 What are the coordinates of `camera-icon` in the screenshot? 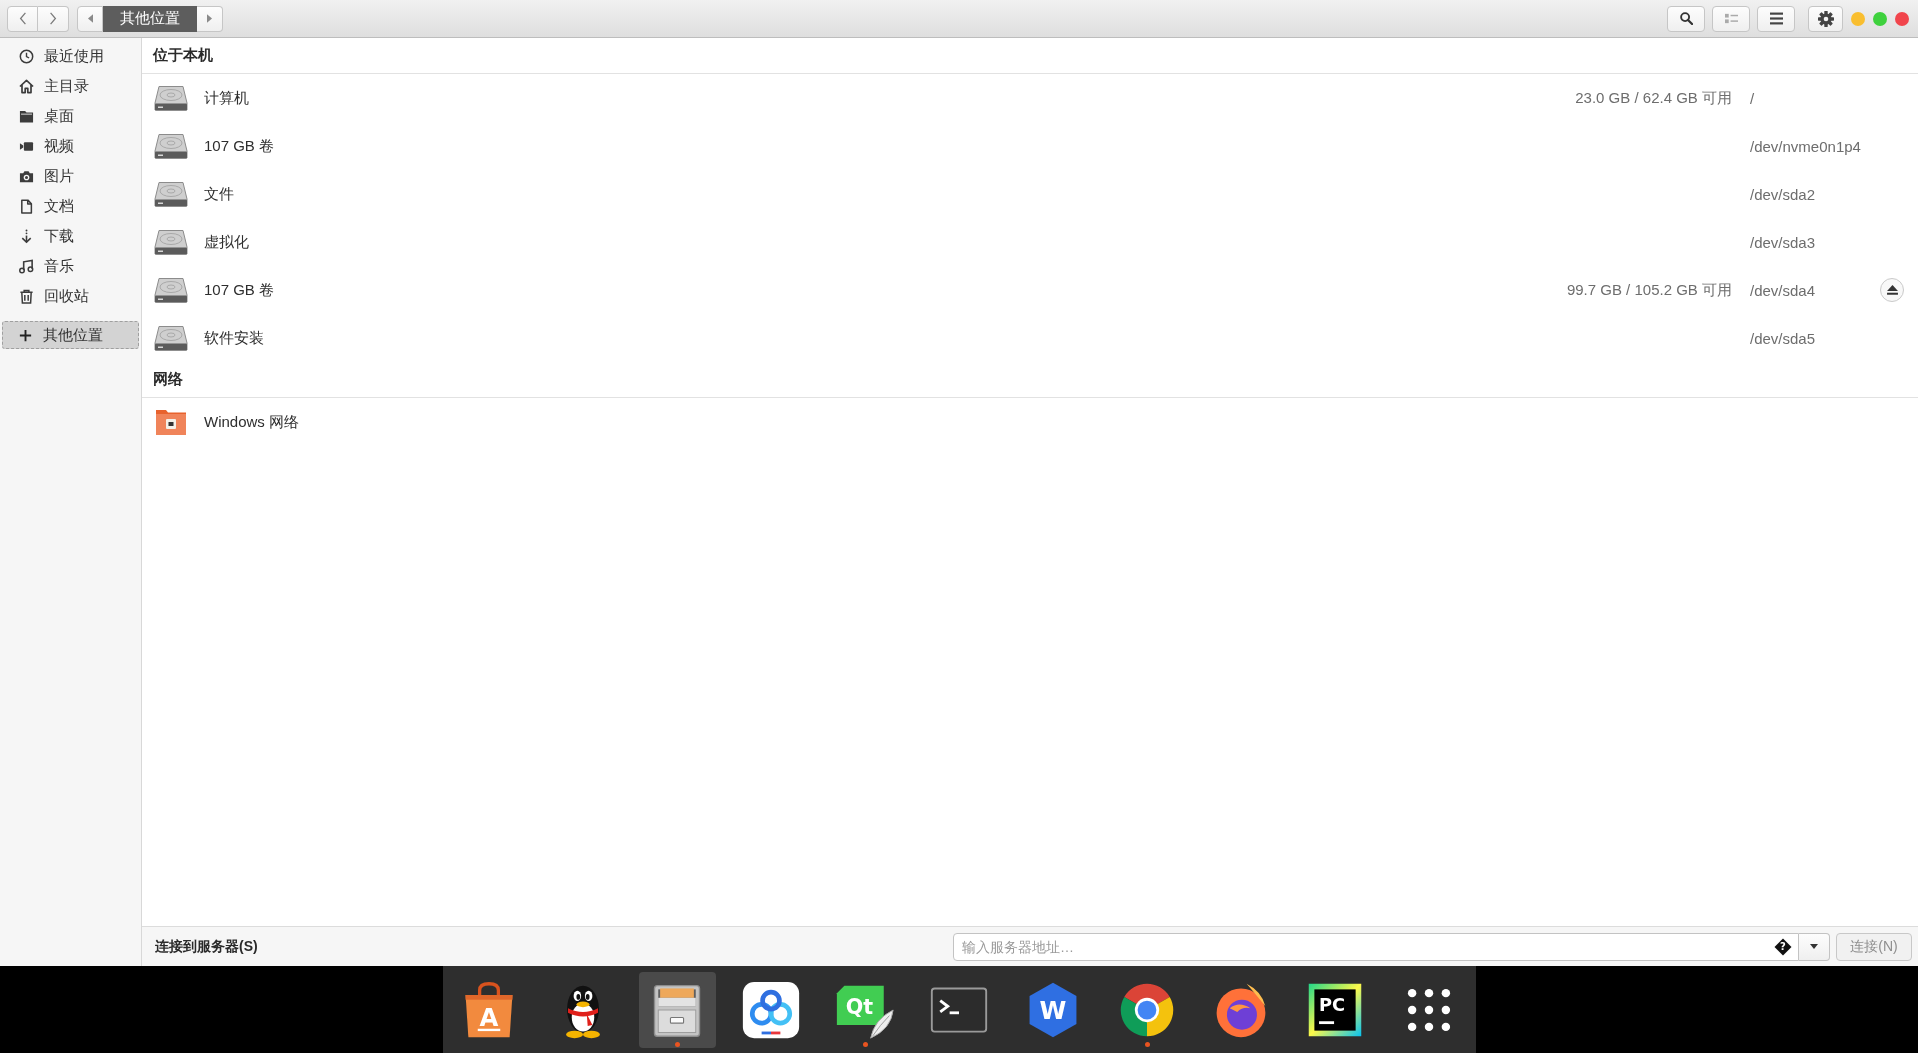 It's located at (26, 176).